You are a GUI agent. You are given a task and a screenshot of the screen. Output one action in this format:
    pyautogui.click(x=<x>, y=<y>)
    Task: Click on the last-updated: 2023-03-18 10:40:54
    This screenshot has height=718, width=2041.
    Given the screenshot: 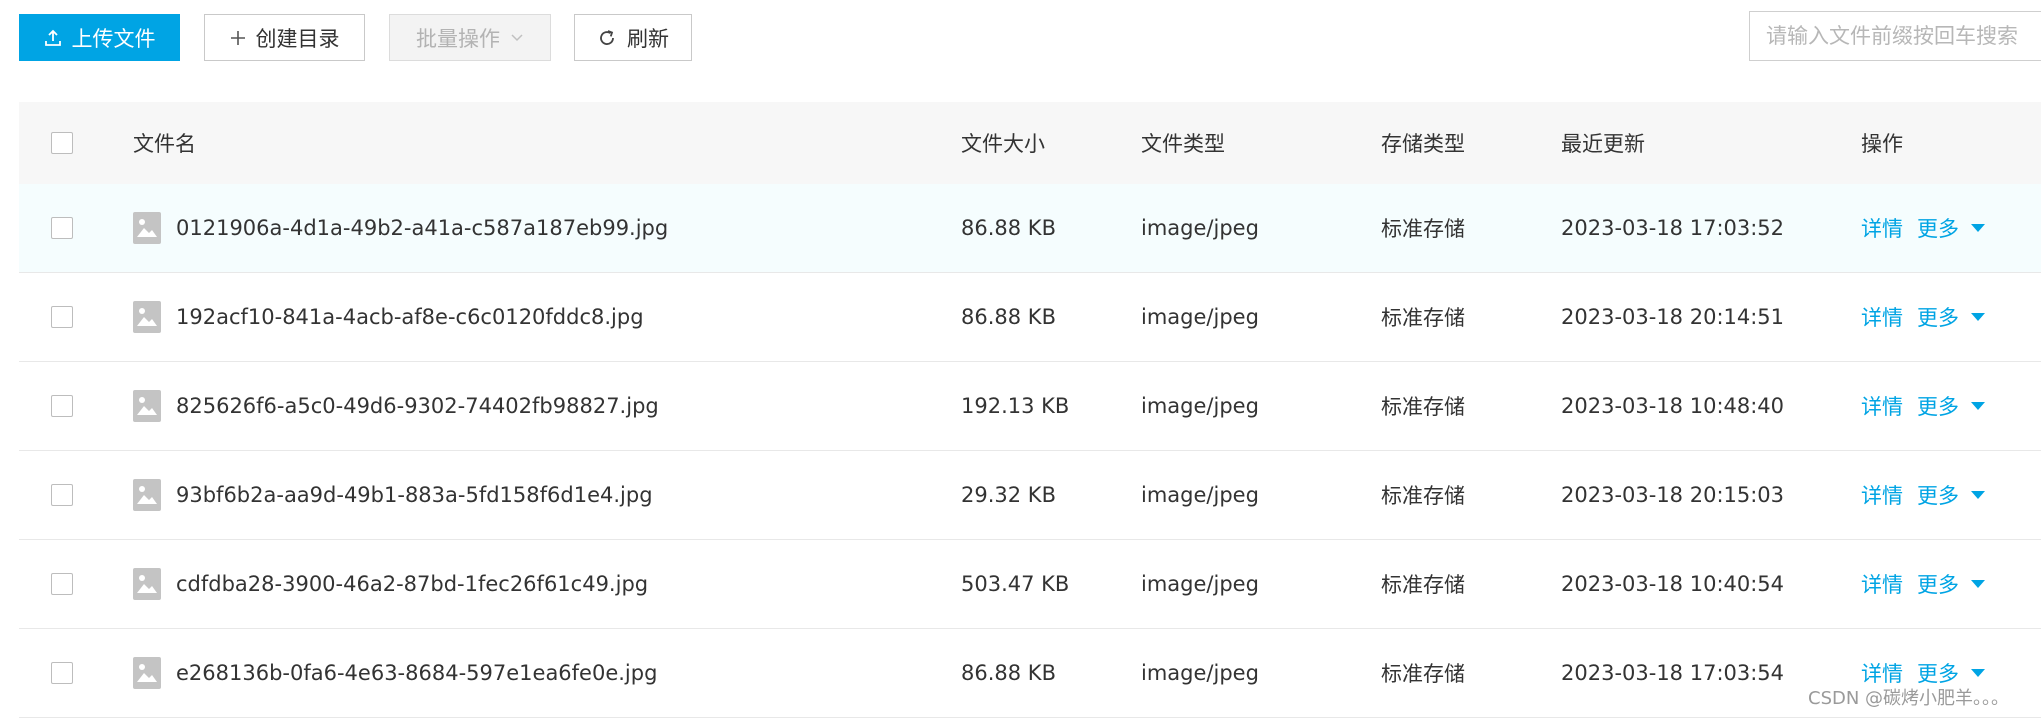 What is the action you would take?
    pyautogui.click(x=1673, y=584)
    